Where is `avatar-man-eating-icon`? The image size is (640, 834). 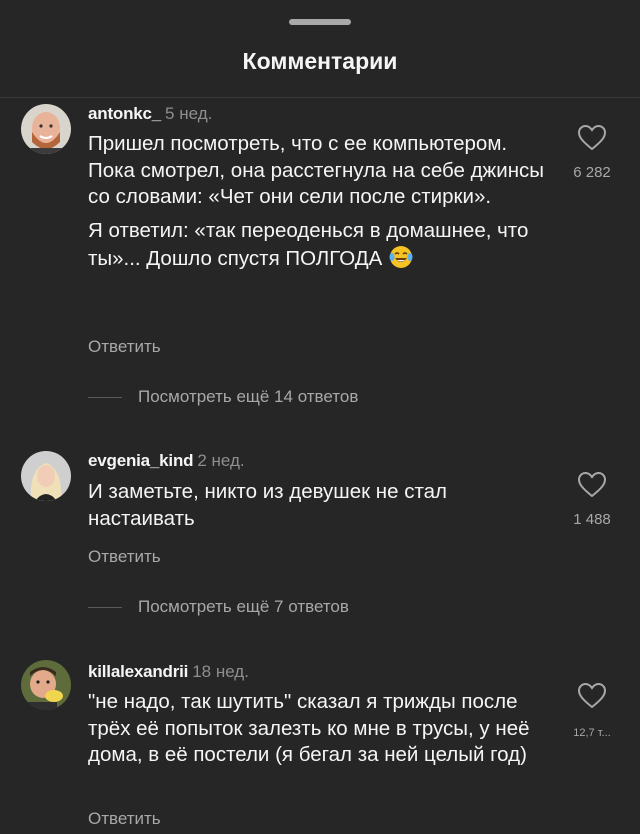 avatar-man-eating-icon is located at coordinates (46, 685).